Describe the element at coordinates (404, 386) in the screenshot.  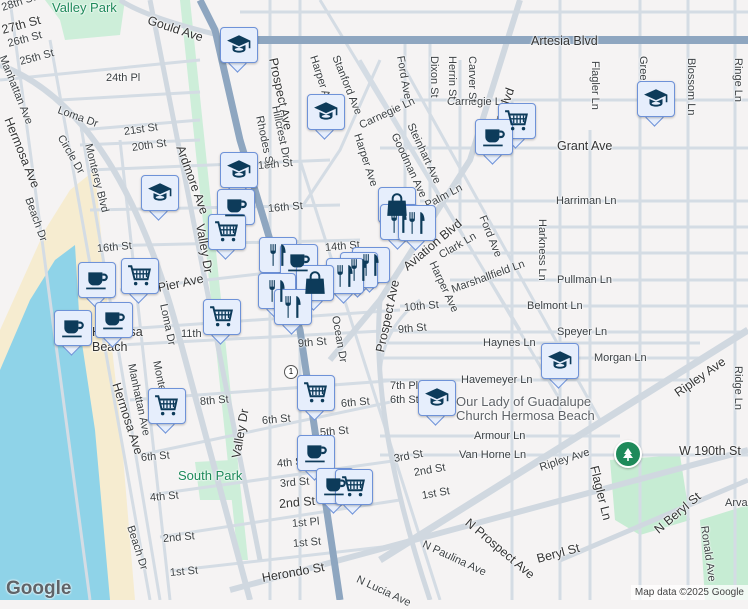
I see `street-label: 7th Pl` at that location.